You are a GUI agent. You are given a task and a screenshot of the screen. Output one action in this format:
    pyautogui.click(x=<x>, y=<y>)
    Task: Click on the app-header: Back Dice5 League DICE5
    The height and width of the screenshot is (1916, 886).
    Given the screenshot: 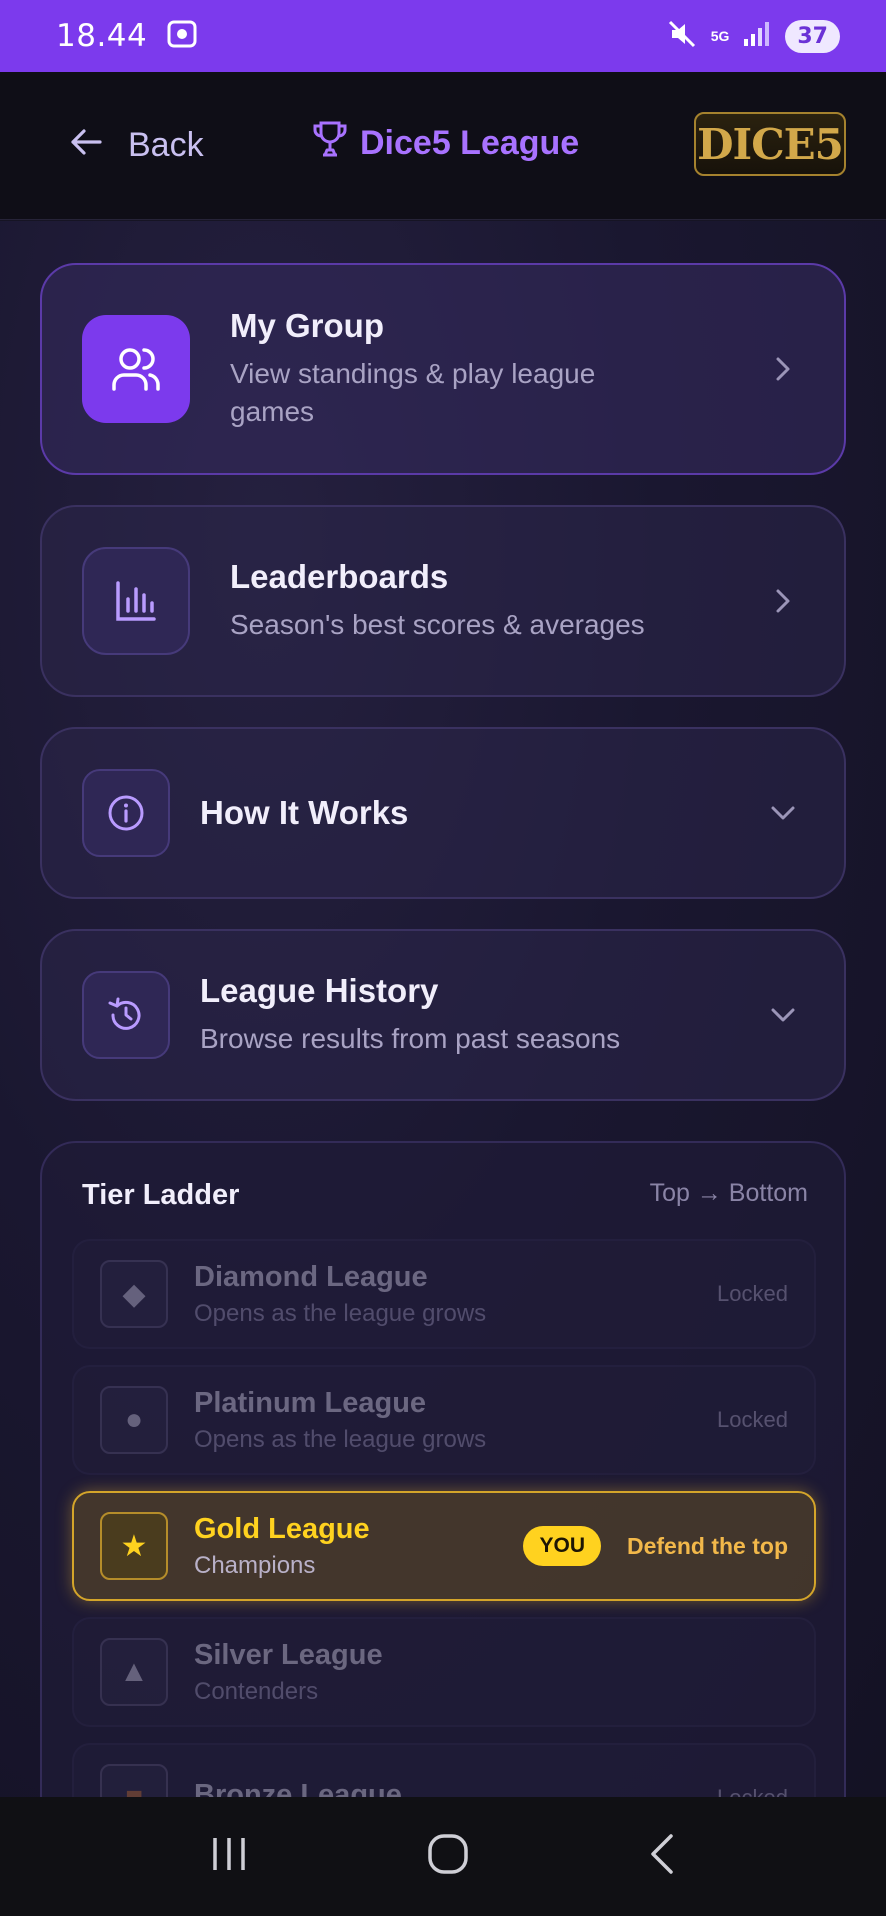 What is the action you would take?
    pyautogui.click(x=443, y=146)
    